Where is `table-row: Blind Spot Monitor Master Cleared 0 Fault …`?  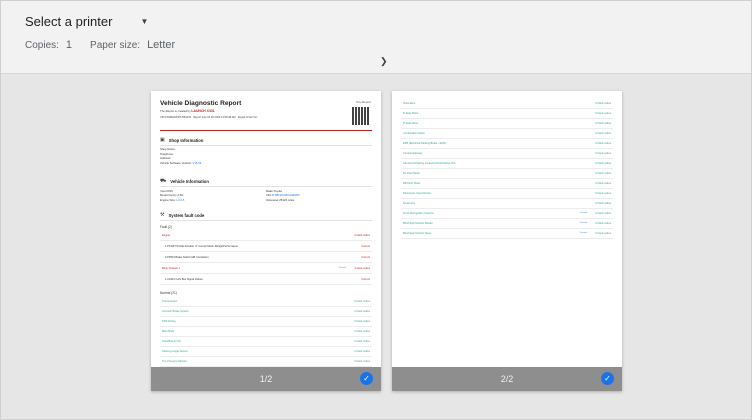 table-row: Blind Spot Monitor Master Cleared 0 Fault … is located at coordinates (507, 224).